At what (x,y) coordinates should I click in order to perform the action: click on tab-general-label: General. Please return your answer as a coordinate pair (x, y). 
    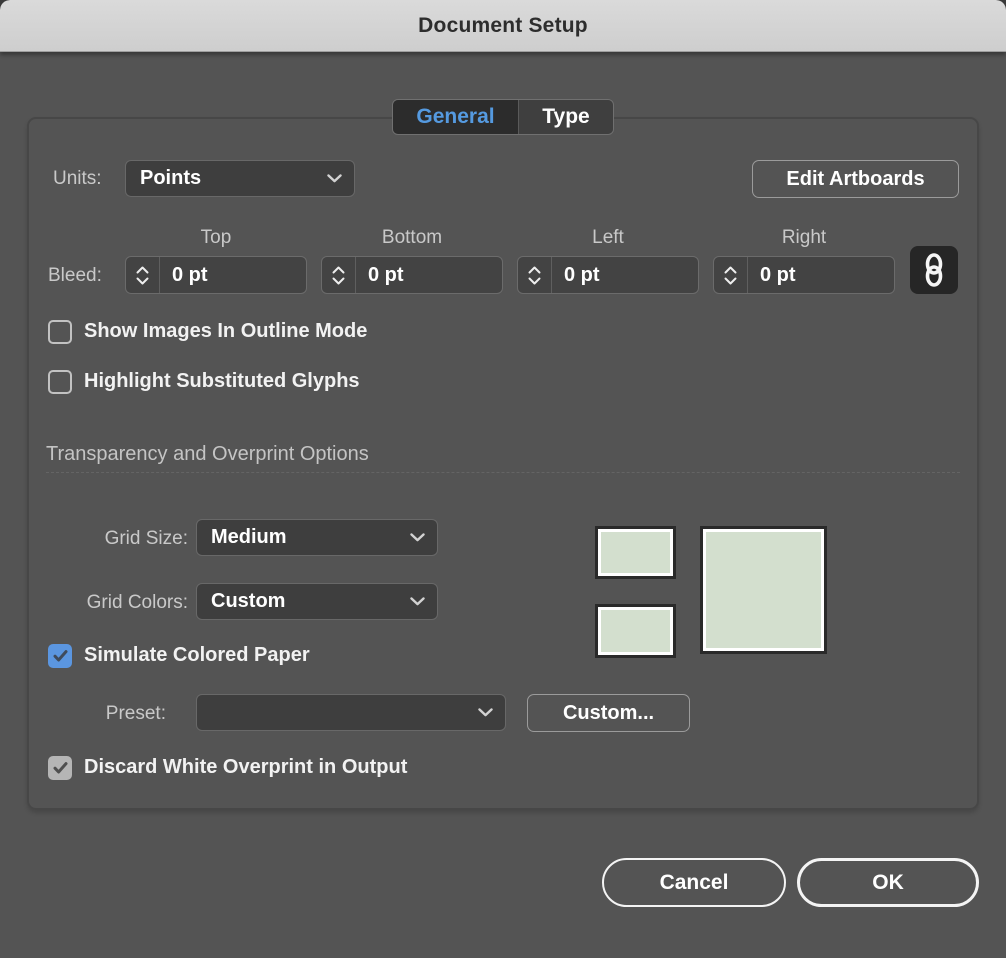
    Looking at the image, I should click on (455, 116).